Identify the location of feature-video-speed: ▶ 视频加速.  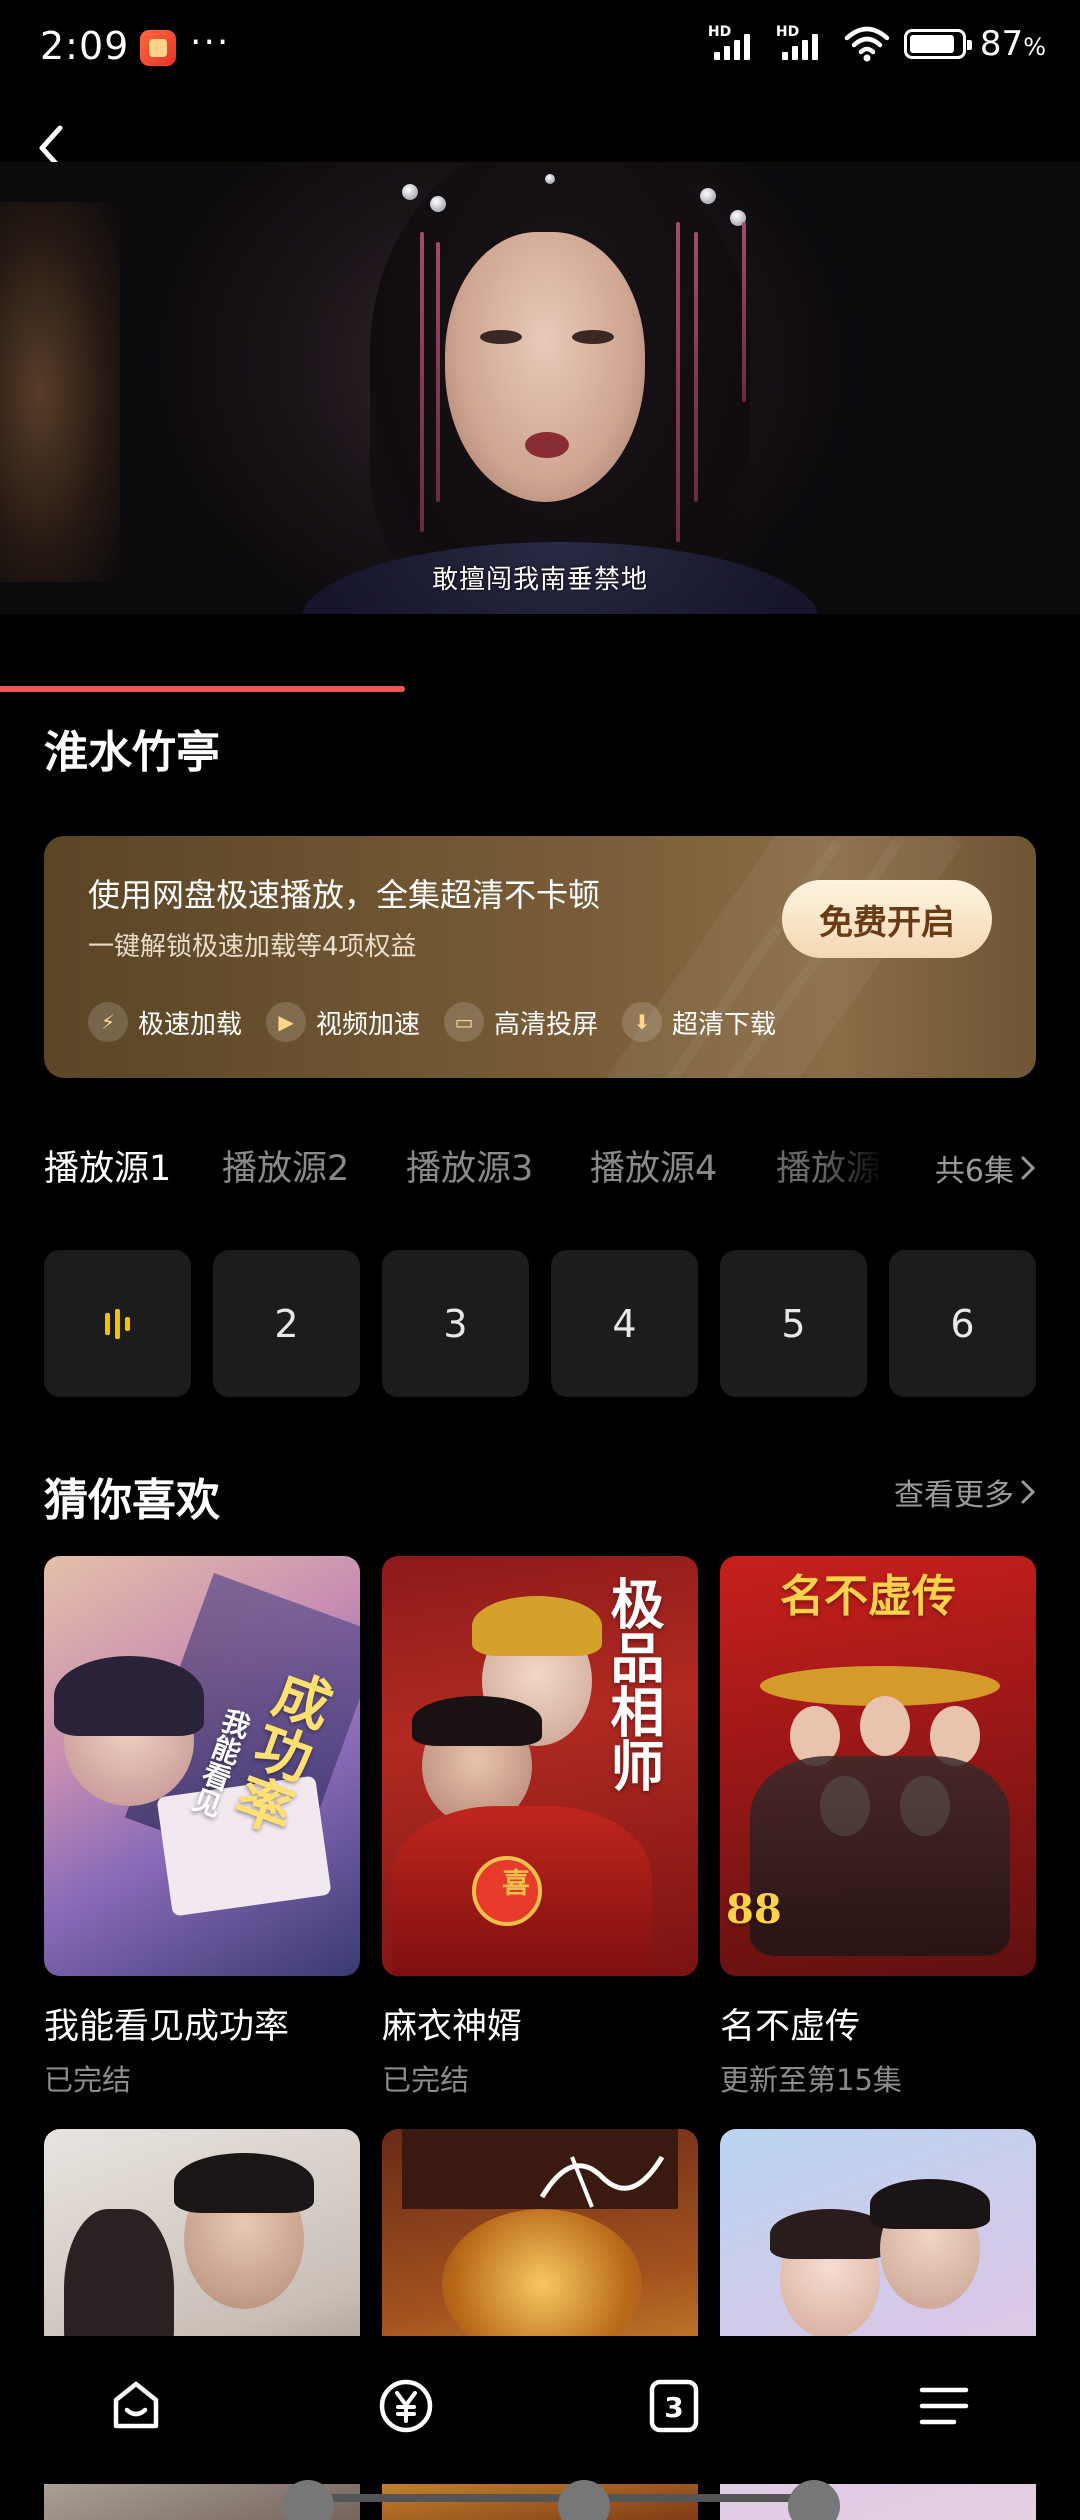
(343, 1022).